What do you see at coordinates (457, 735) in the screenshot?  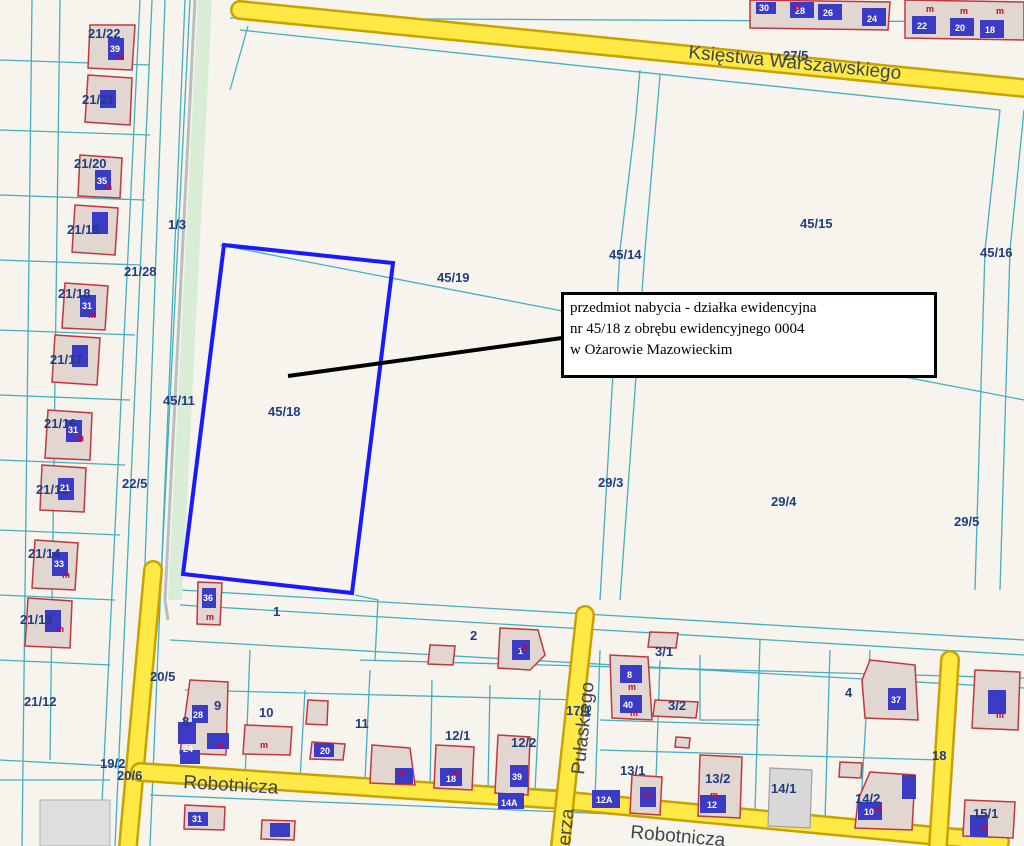 I see `parcel-label: 12/1` at bounding box center [457, 735].